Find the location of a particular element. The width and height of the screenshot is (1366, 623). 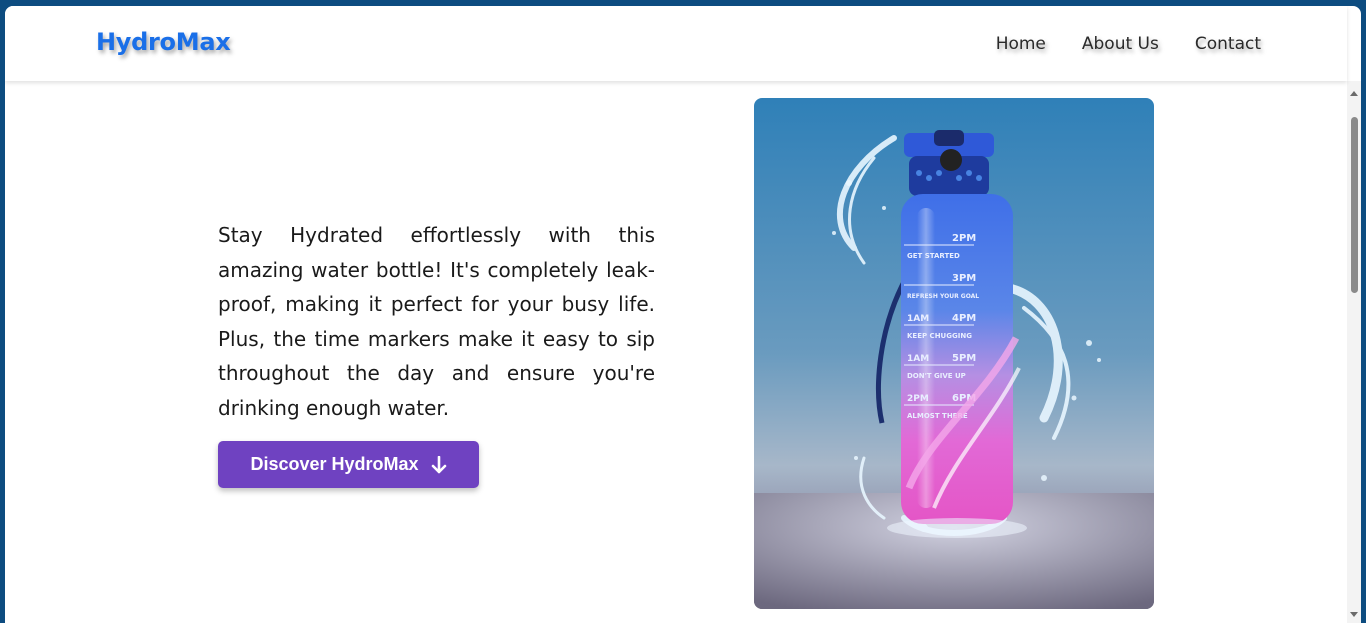

nav-links: Home About Us Contact is located at coordinates (1128, 44).